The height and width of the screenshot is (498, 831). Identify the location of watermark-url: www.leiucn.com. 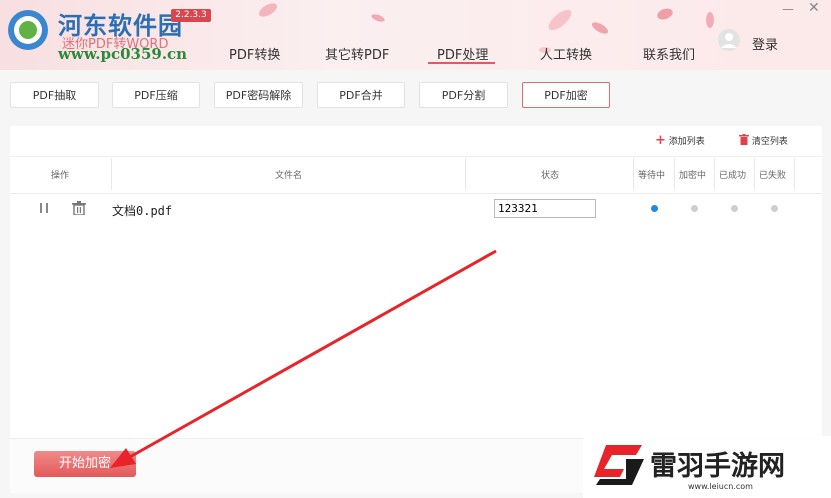
(720, 486).